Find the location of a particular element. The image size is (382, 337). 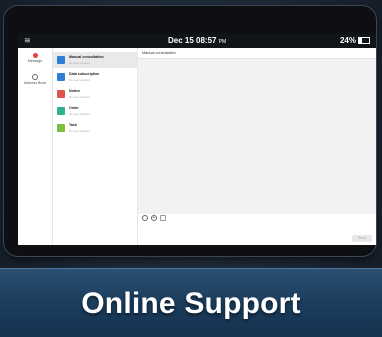

nav-item-message: Message is located at coordinates (35, 58).